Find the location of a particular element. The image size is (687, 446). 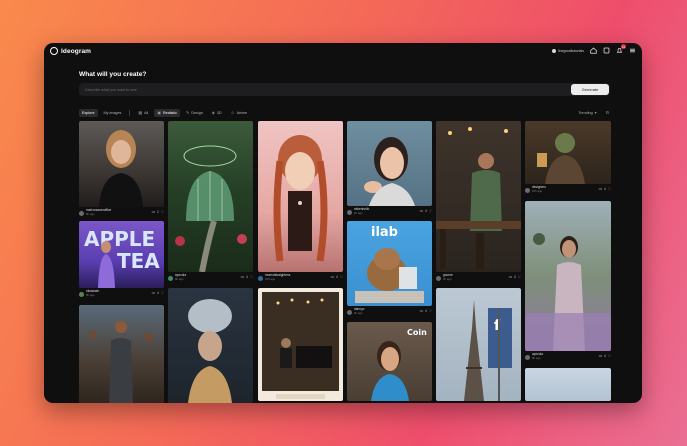

generate-button: Generate is located at coordinates (590, 89).